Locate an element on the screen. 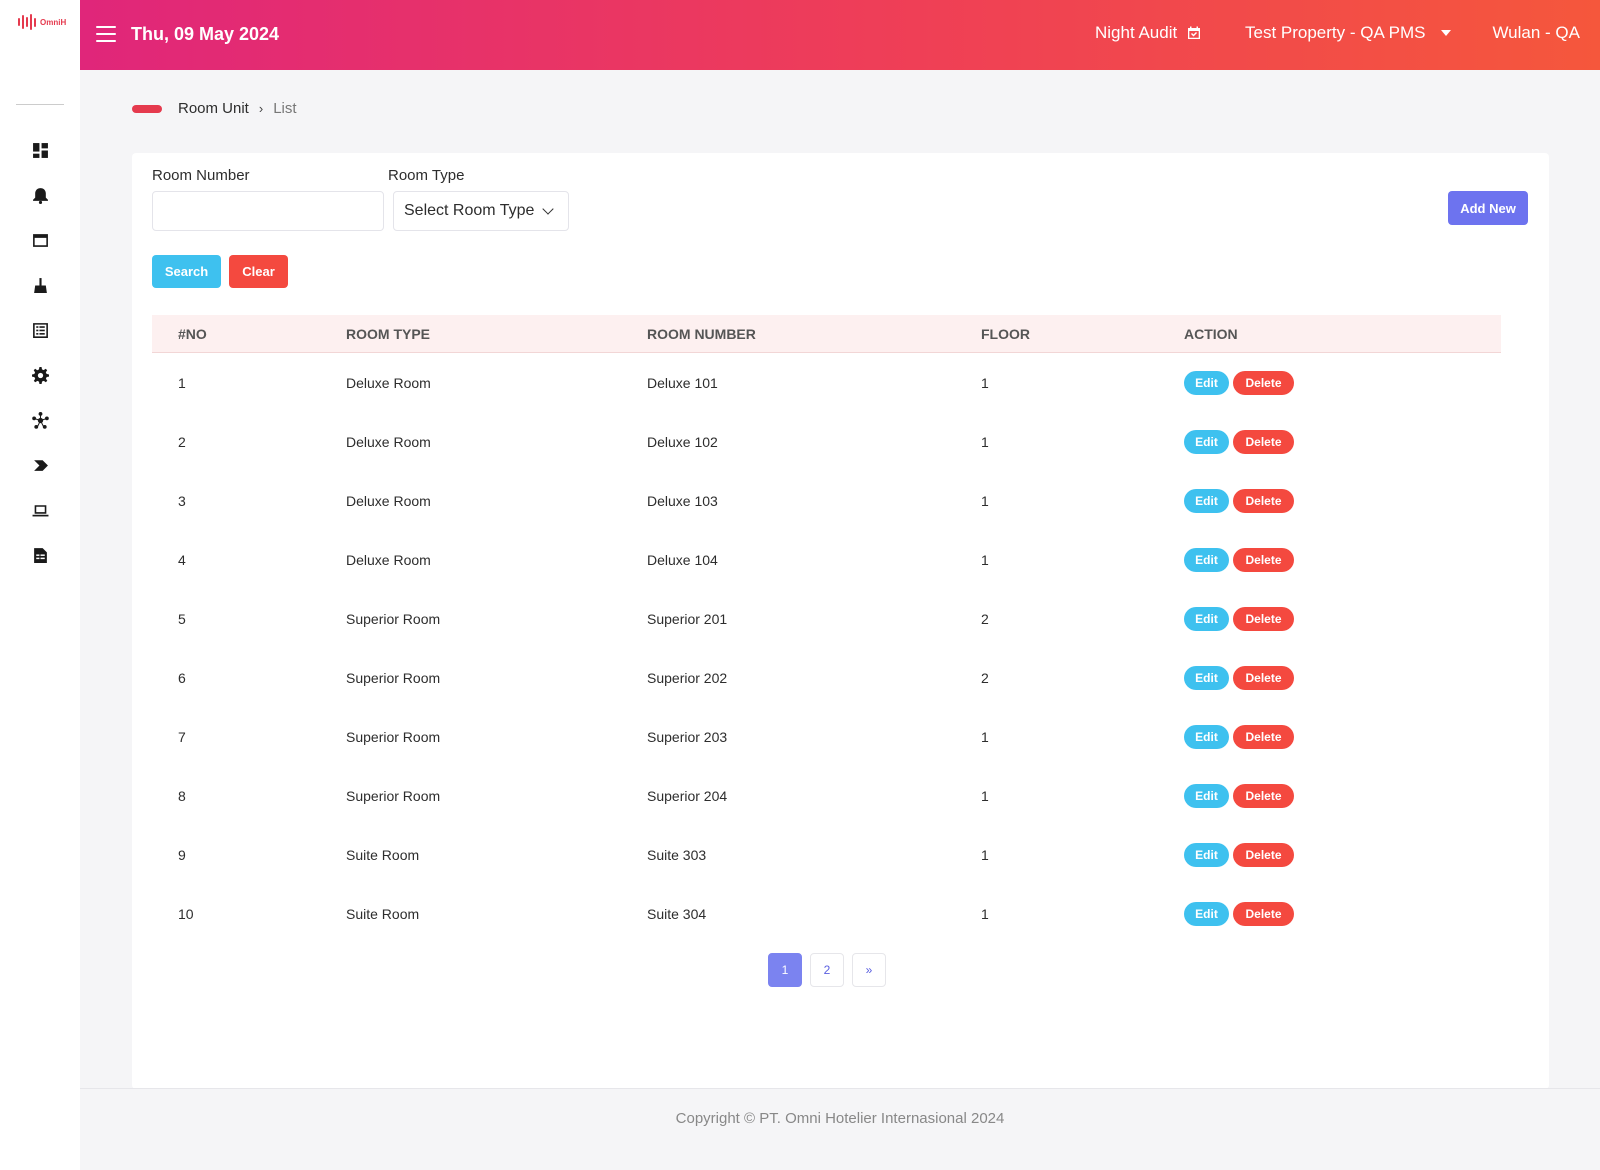  laptop-icon is located at coordinates (40, 511).